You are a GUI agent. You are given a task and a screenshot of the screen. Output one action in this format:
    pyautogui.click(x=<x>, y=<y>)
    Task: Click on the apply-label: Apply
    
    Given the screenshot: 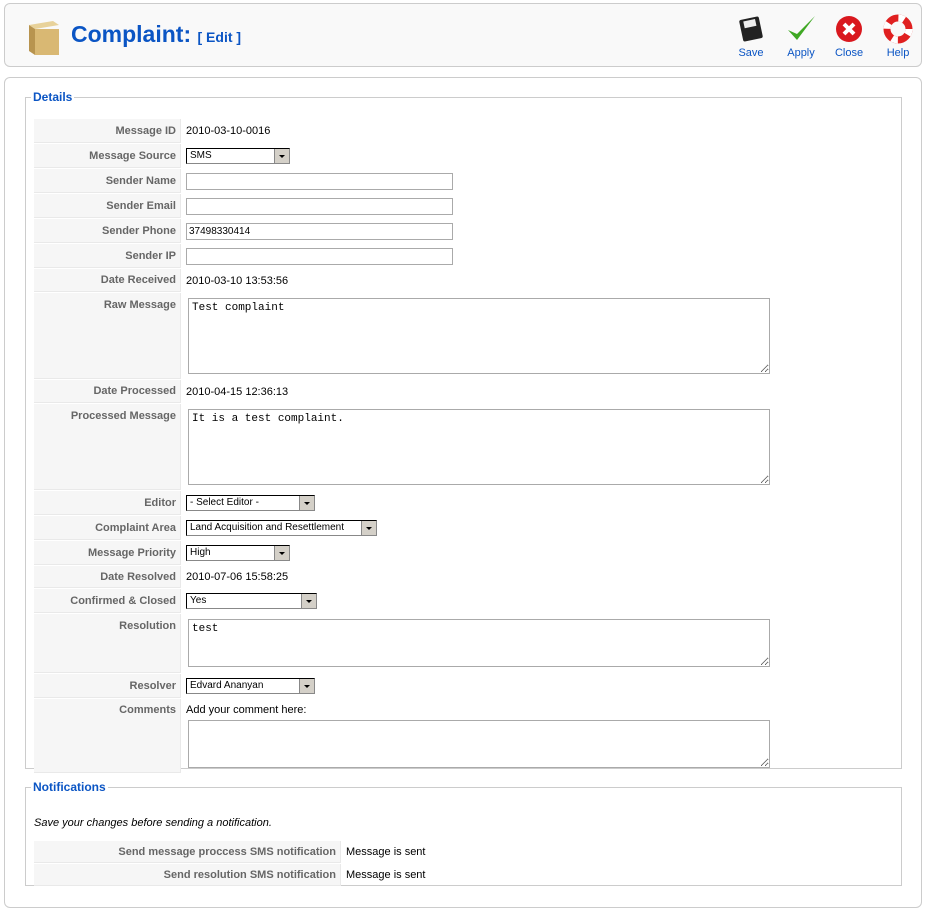 What is the action you would take?
    pyautogui.click(x=801, y=53)
    